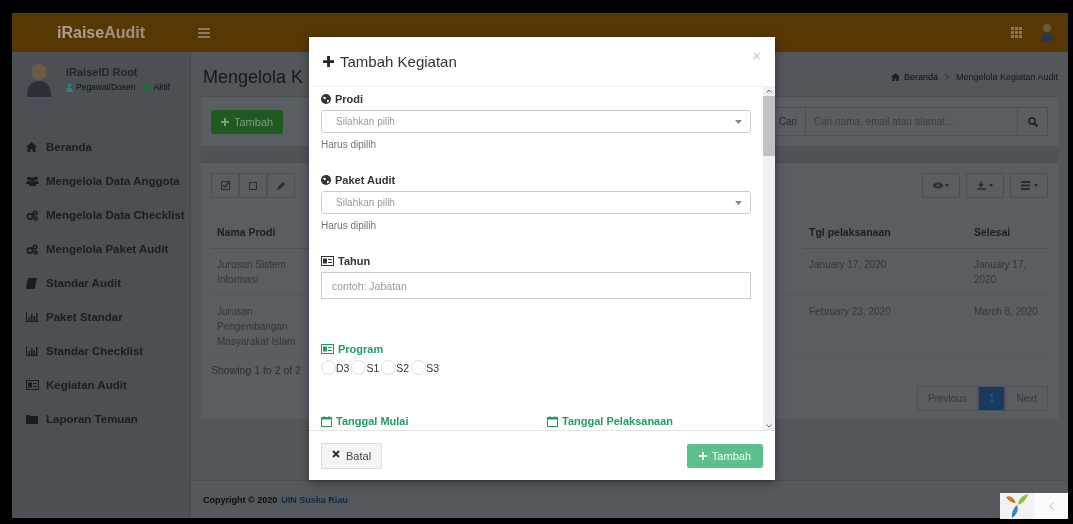  I want to click on avatar-icon, so click(39, 80).